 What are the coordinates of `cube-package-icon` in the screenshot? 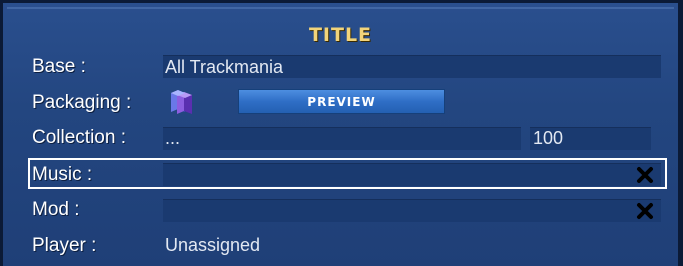 It's located at (182, 101).